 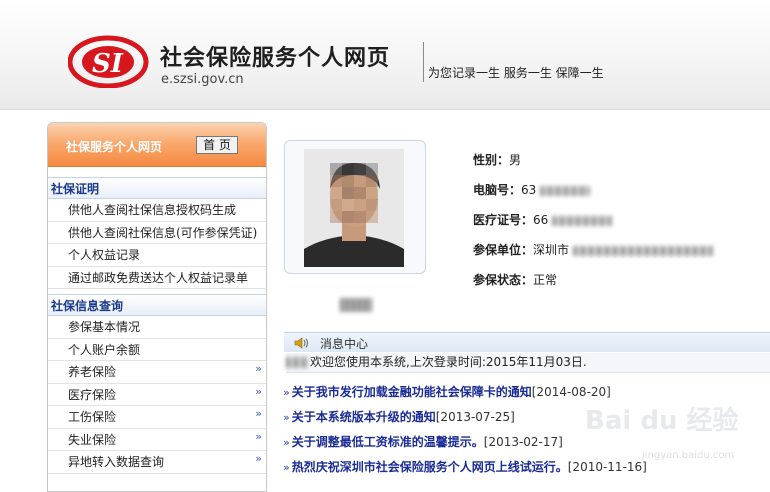 I want to click on sidebar-group-info-query: 社保信息查询, so click(x=157, y=305).